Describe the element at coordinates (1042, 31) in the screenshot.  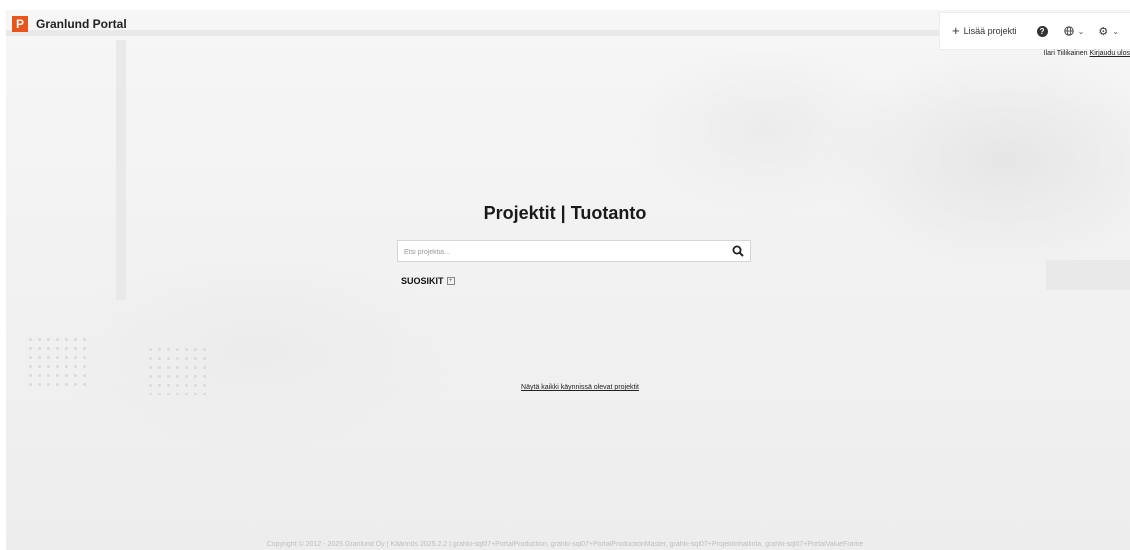
I see `help-icon: ?` at that location.